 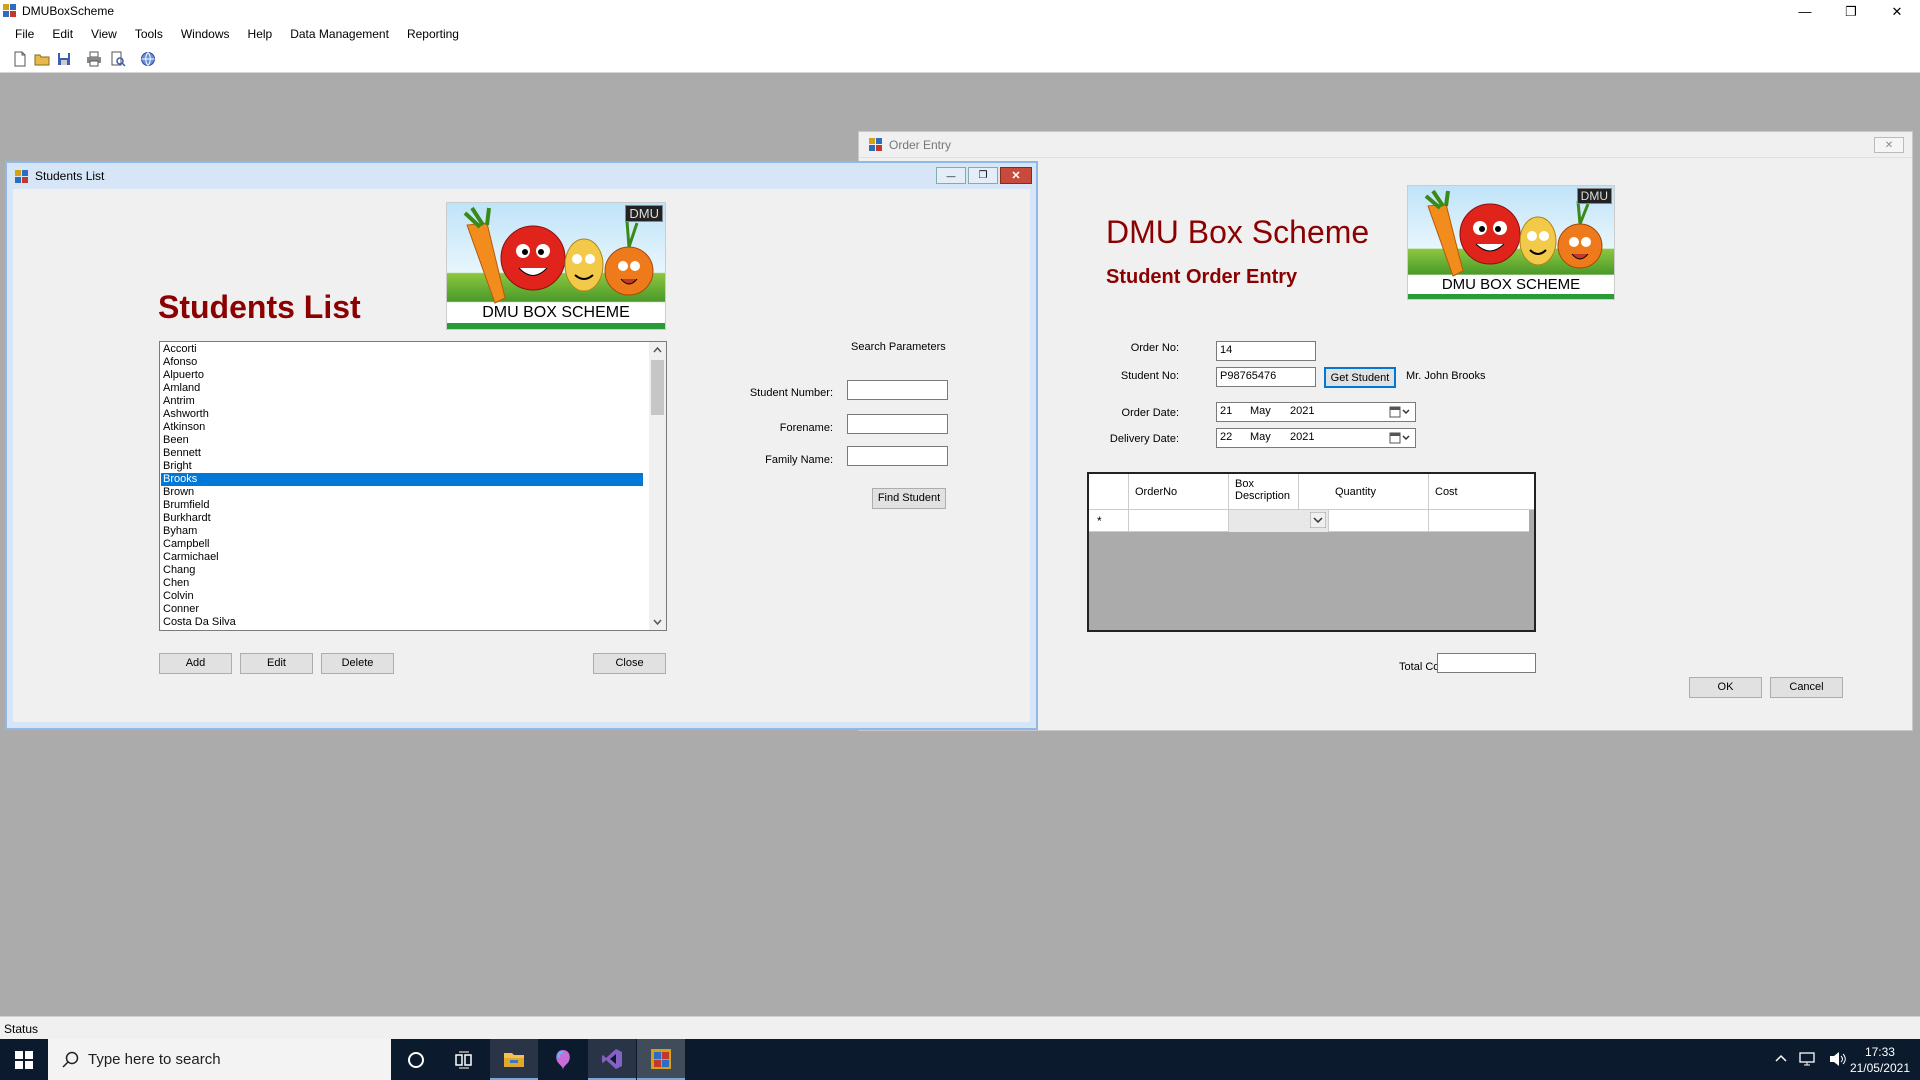 What do you see at coordinates (94, 59) in the screenshot?
I see `print-icon` at bounding box center [94, 59].